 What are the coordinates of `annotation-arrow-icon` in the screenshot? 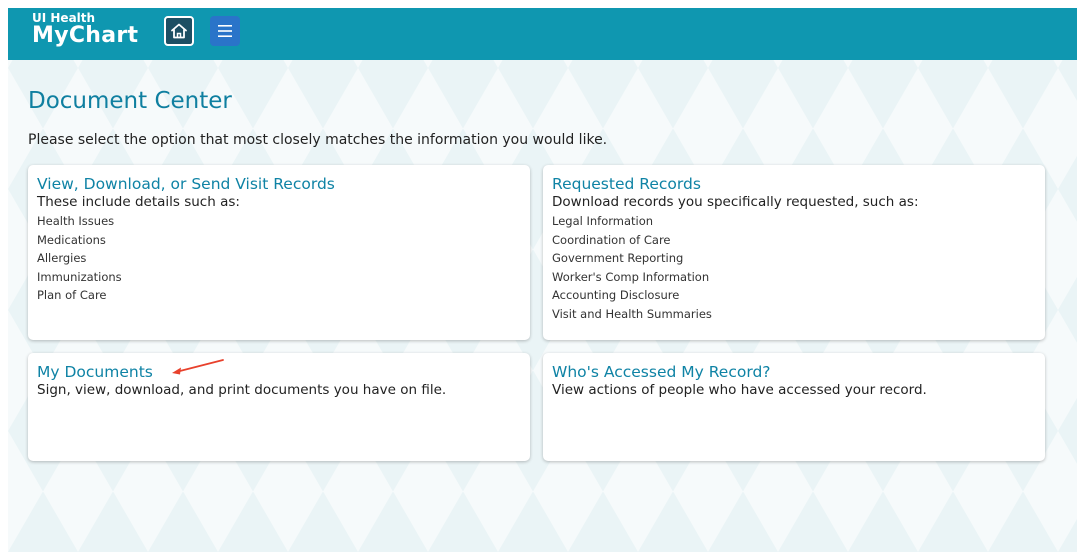 It's located at (198, 367).